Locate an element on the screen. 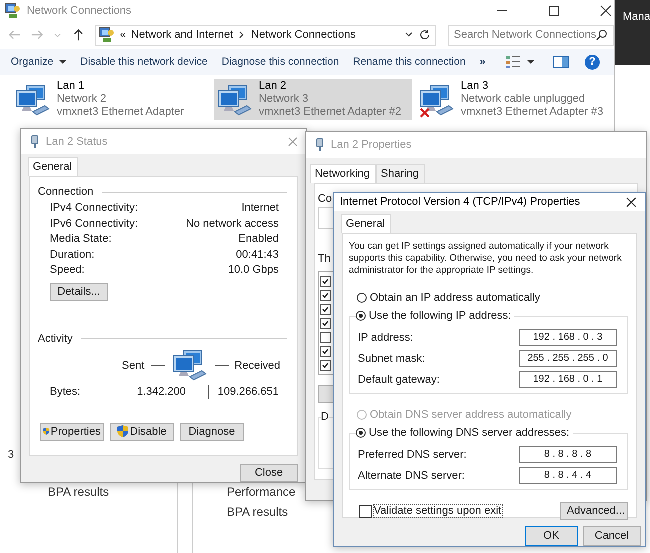 This screenshot has width=650, height=553. dialog-title: Lan 2 Properties is located at coordinates (371, 145).